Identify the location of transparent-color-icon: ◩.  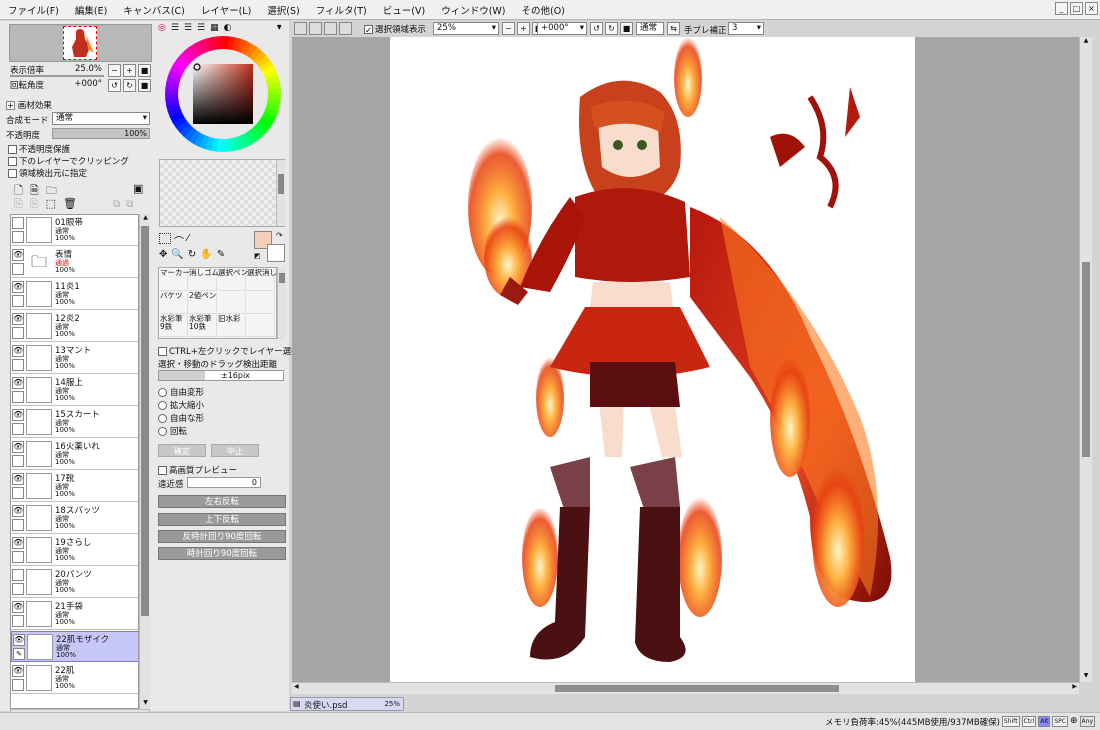
(257, 256).